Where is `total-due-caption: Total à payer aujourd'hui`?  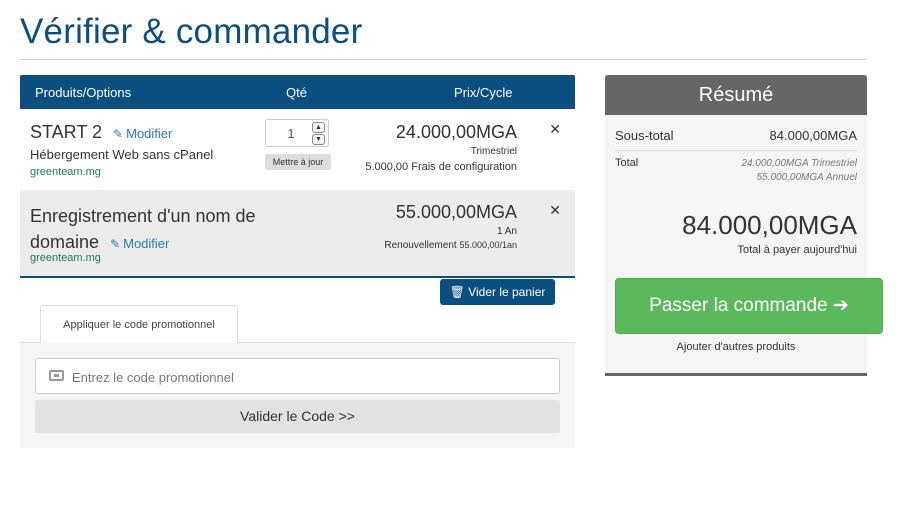
total-due-caption: Total à payer aujourd'hui is located at coordinates (797, 250).